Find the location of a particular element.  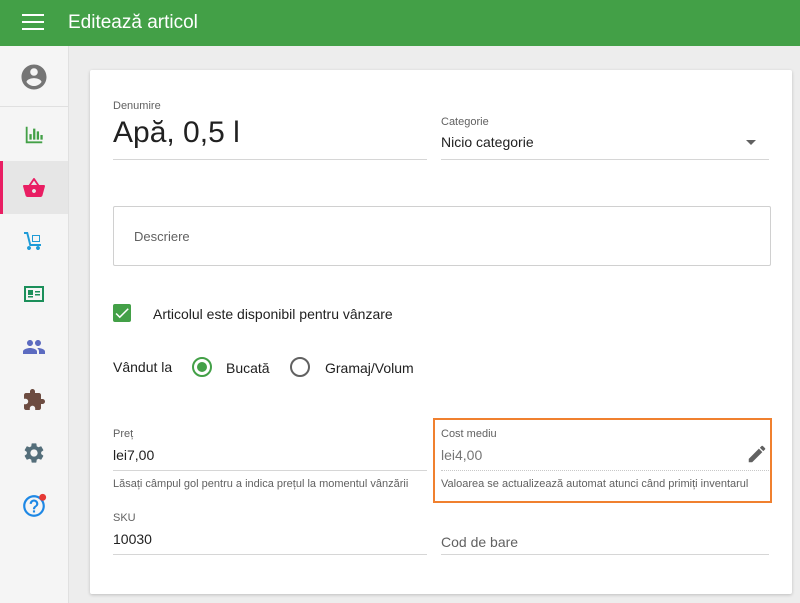

sold-by-option-weight: Gramaj/Volum is located at coordinates (369, 368).